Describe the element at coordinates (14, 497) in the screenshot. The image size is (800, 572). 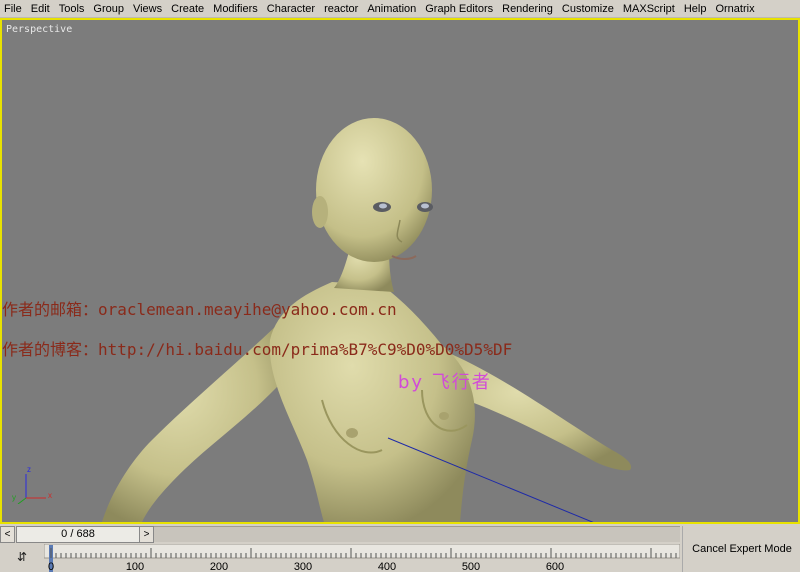
I see `y-axis-label: y` at that location.